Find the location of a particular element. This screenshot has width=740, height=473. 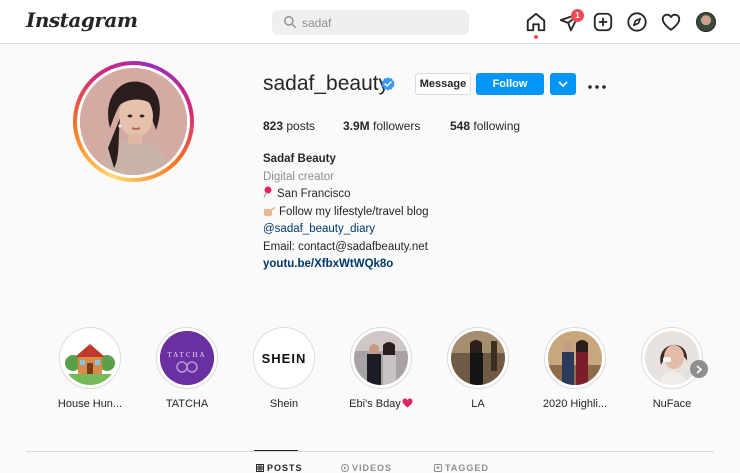

more-options-button is located at coordinates (597, 84).